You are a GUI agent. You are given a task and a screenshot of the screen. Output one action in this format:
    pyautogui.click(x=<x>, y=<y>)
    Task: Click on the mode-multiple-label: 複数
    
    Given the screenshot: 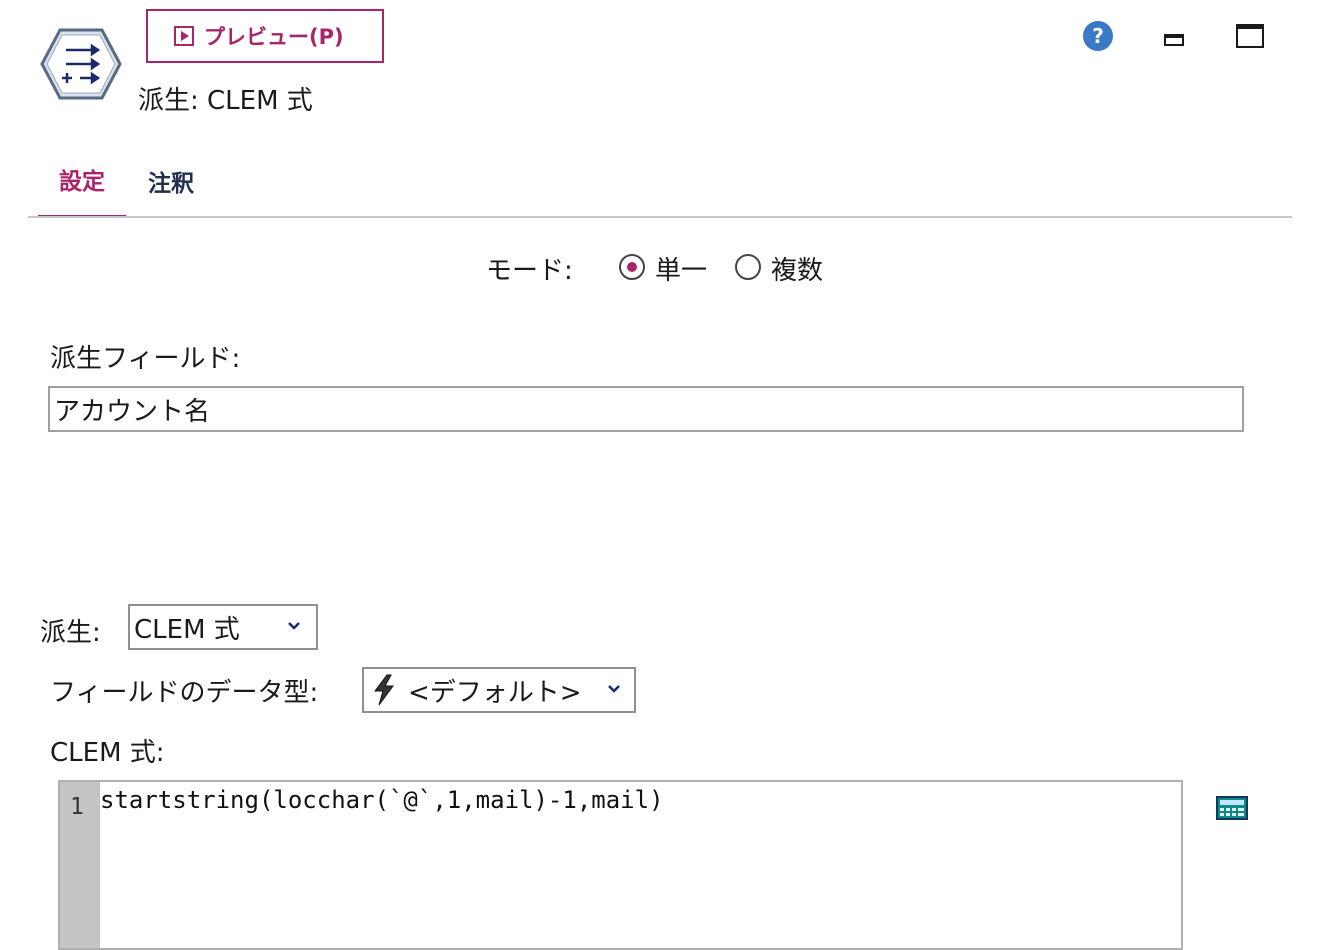 What is the action you would take?
    pyautogui.click(x=797, y=268)
    